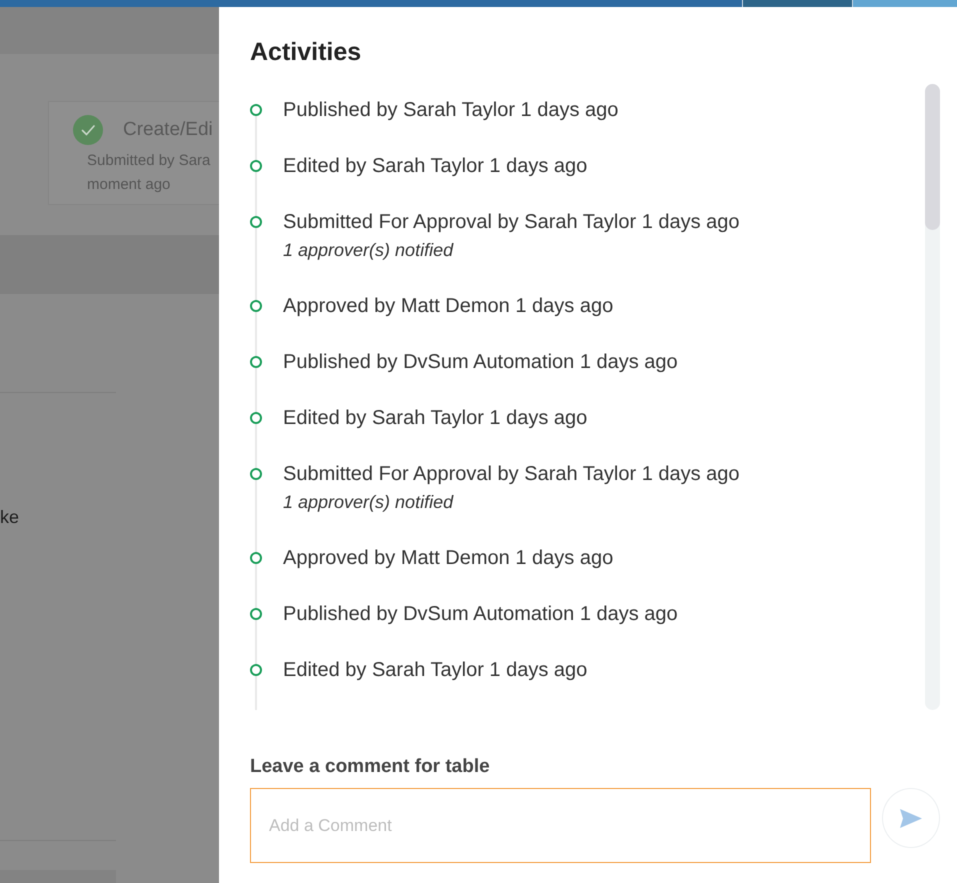 The width and height of the screenshot is (957, 883). Describe the element at coordinates (10, 517) in the screenshot. I see `page-text: ke` at that location.